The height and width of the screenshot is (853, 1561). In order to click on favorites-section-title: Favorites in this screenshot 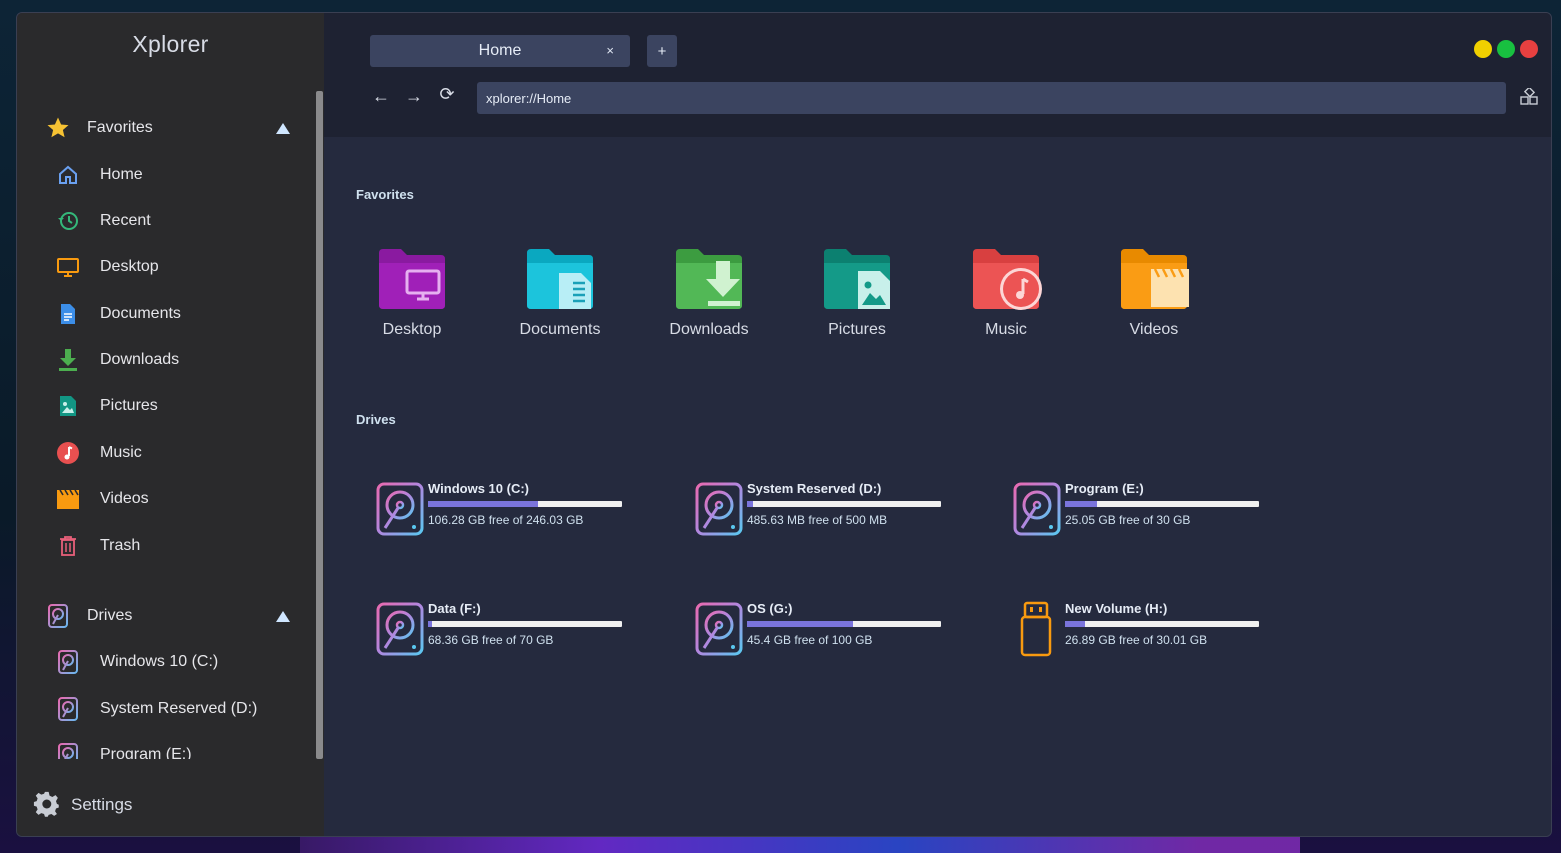, I will do `click(385, 194)`.